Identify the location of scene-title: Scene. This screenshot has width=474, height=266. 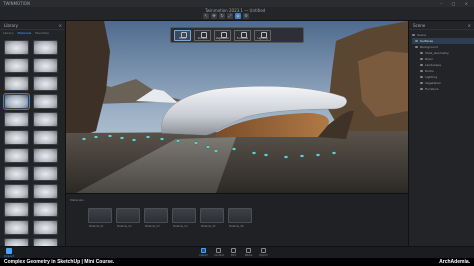
(419, 25).